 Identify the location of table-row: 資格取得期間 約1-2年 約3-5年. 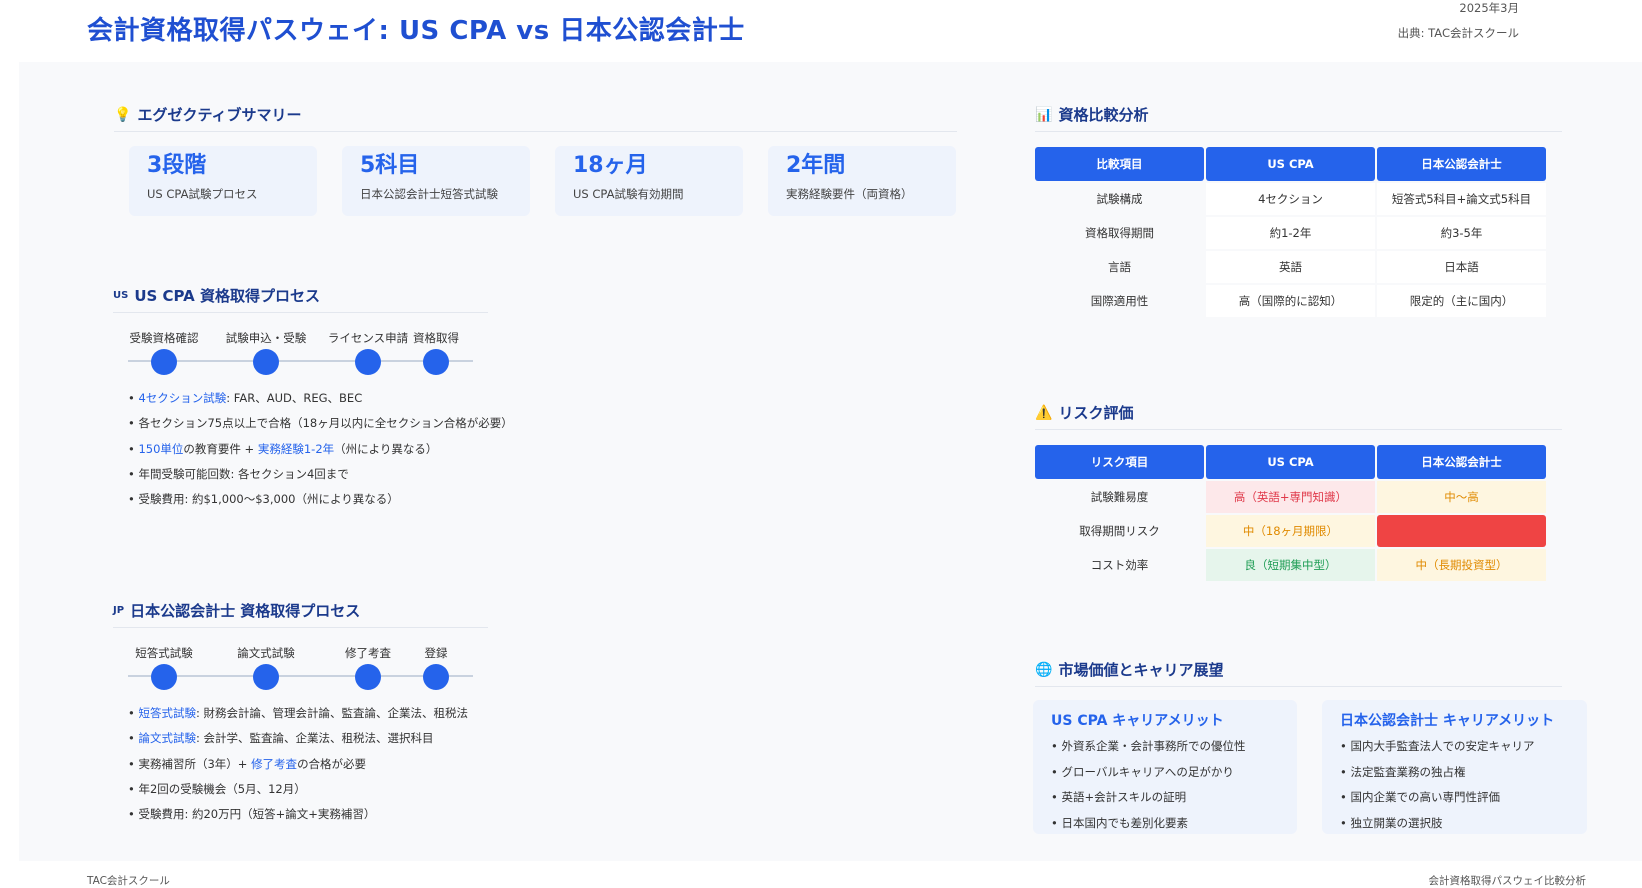
(1290, 233).